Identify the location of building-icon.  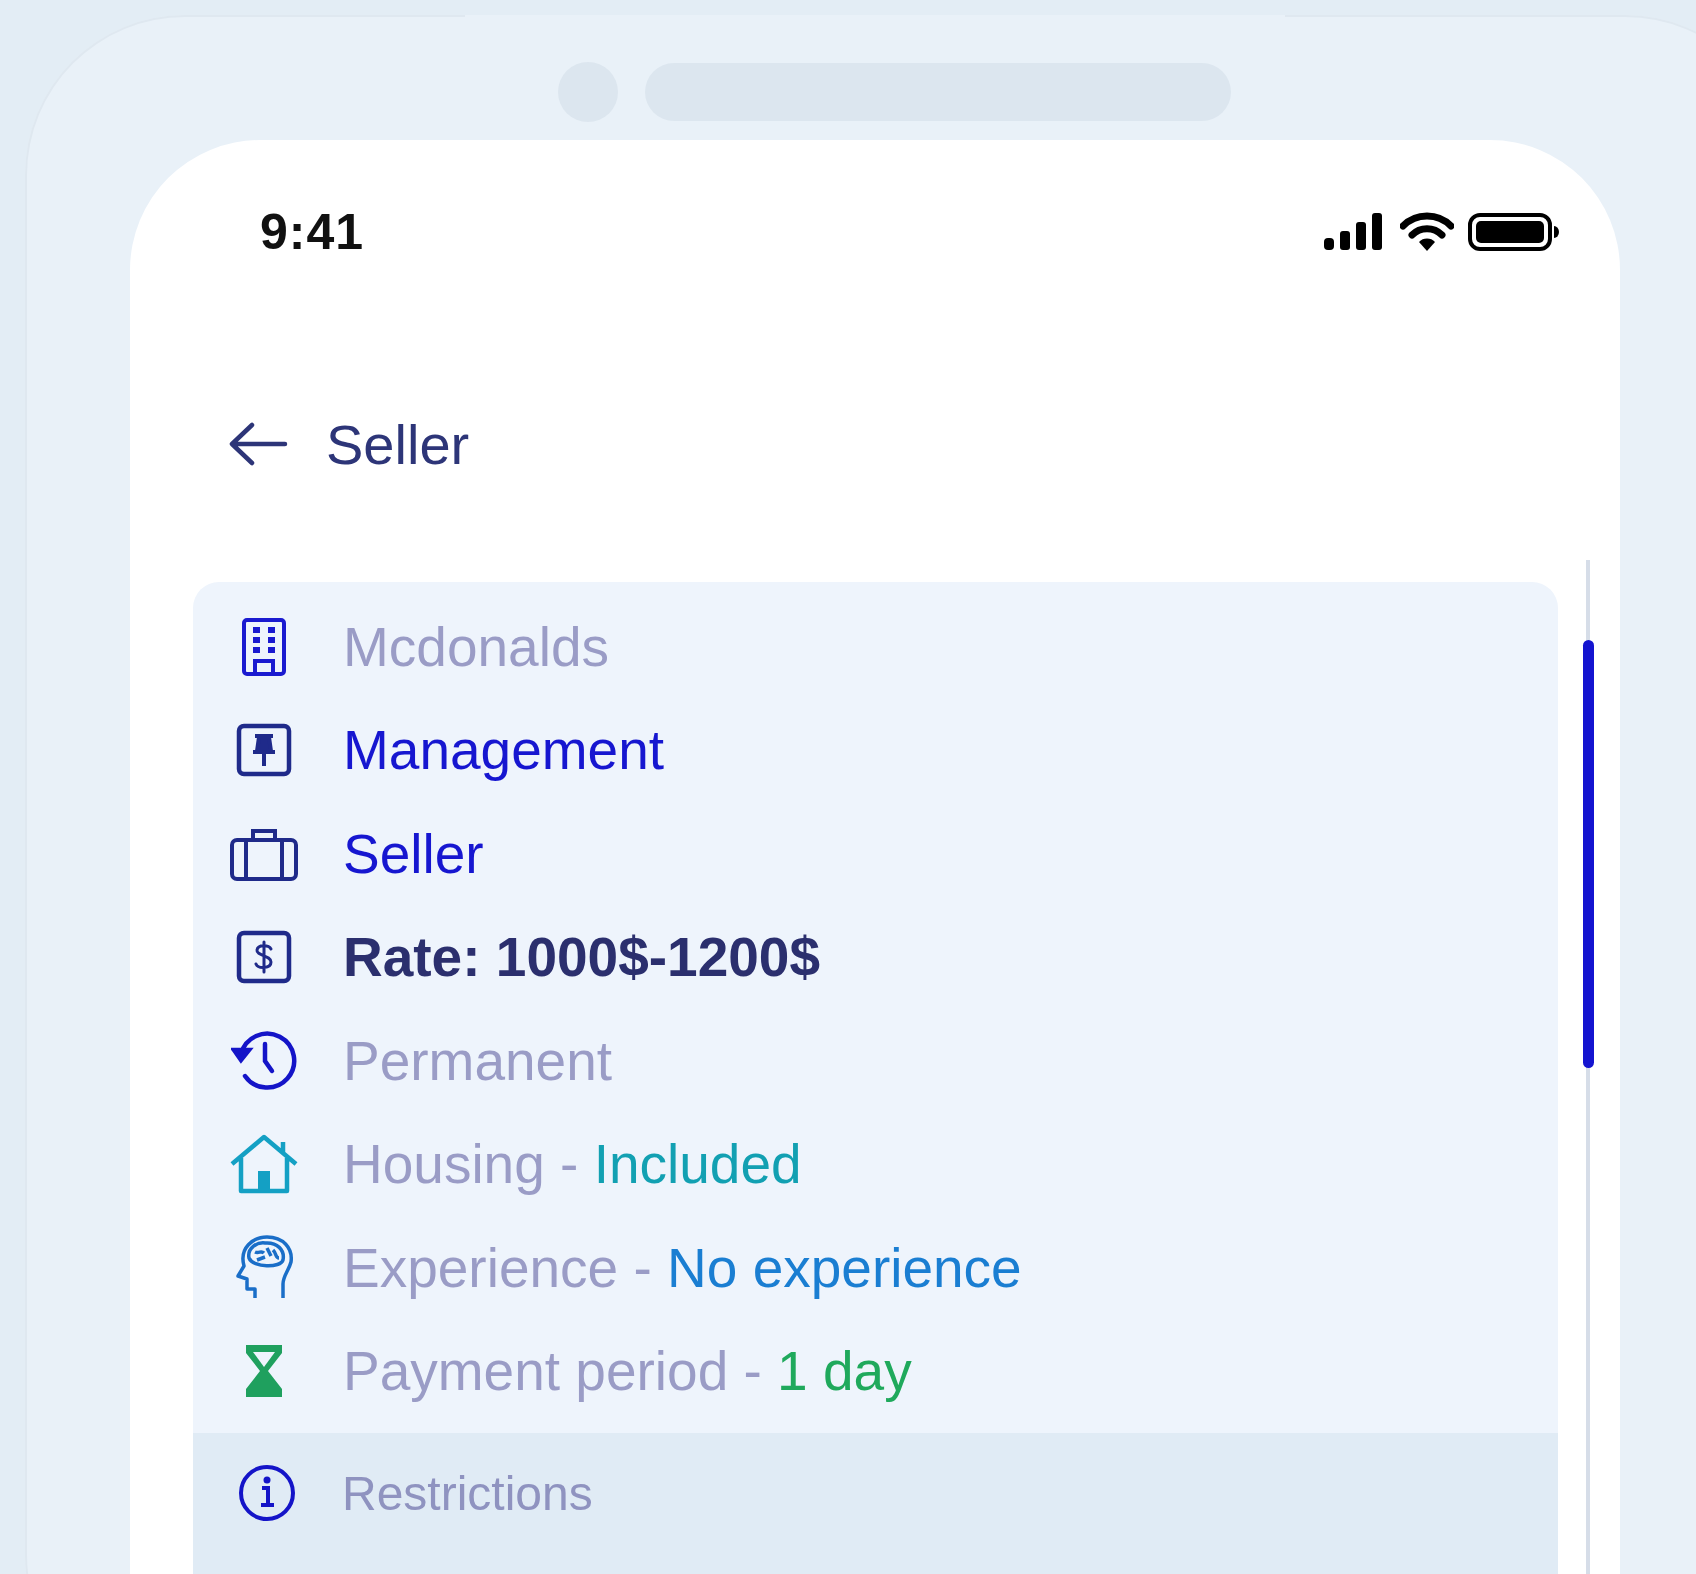
(264, 646).